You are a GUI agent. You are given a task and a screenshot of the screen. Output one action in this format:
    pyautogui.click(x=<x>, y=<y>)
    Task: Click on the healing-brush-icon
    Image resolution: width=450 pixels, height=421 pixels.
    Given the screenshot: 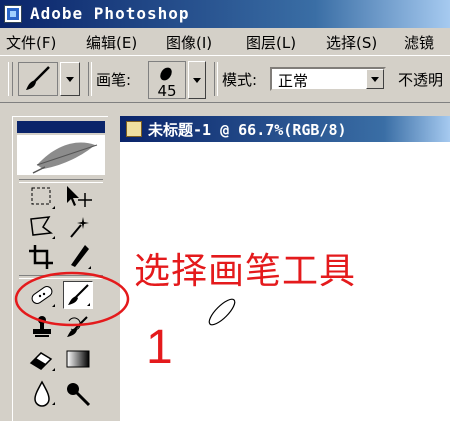 What is the action you would take?
    pyautogui.click(x=43, y=296)
    